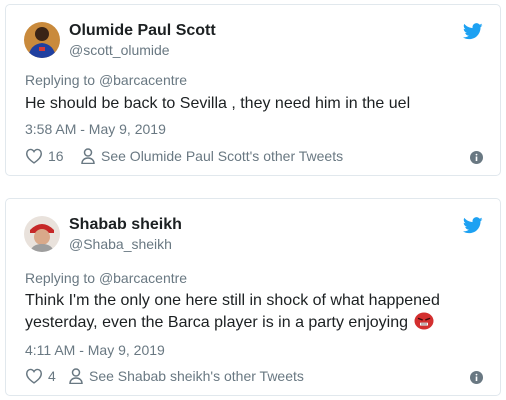  I want to click on author-name: Shabab sheikh, so click(125, 225).